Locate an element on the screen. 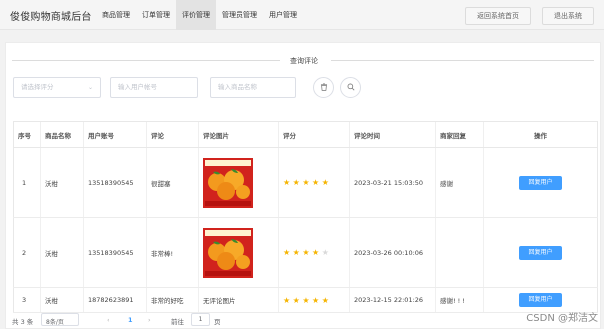 The height and width of the screenshot is (329, 604). no-image-text: 无评论图片 is located at coordinates (238, 300).